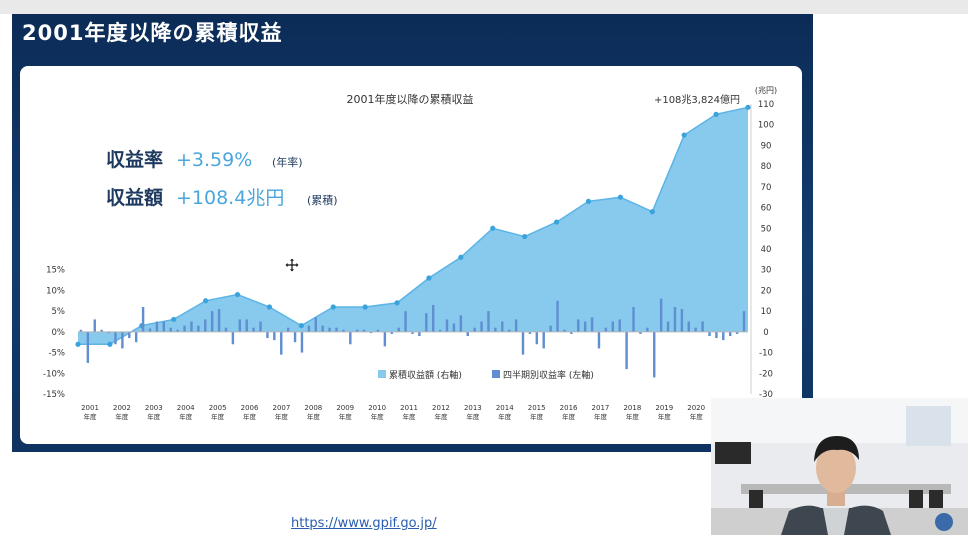 Image resolution: width=968 pixels, height=535 pixels. What do you see at coordinates (697, 99) in the screenshot?
I see `top-annotation: +108兆3,824億円` at bounding box center [697, 99].